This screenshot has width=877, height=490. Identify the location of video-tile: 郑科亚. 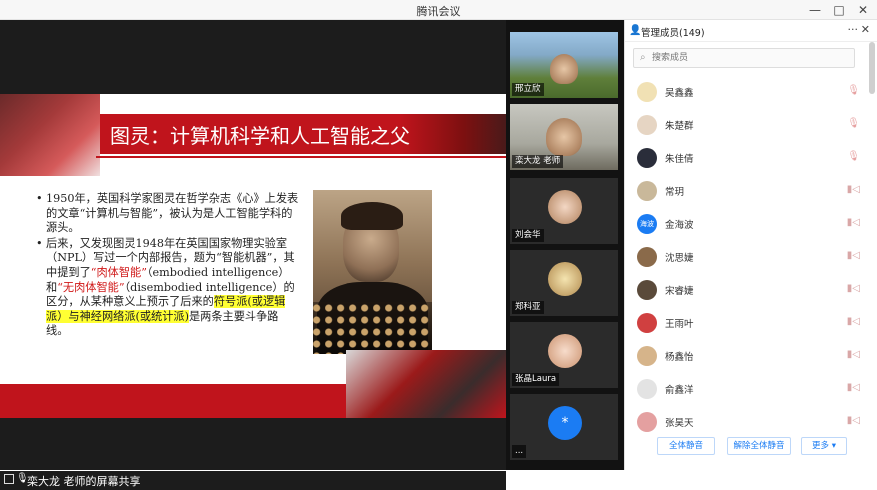
(564, 283).